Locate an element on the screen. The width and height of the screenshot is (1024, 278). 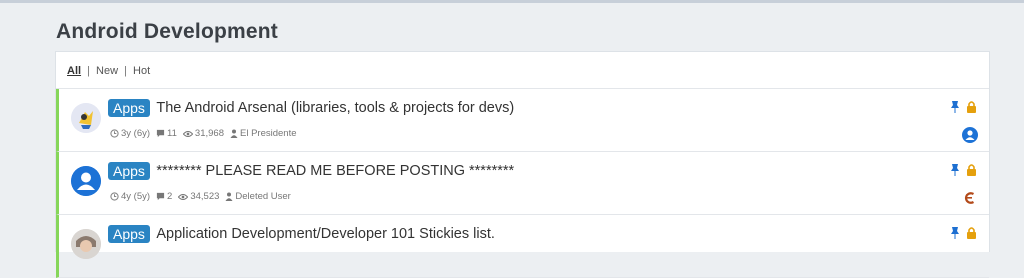
last-poster-user-icon is located at coordinates (970, 135).